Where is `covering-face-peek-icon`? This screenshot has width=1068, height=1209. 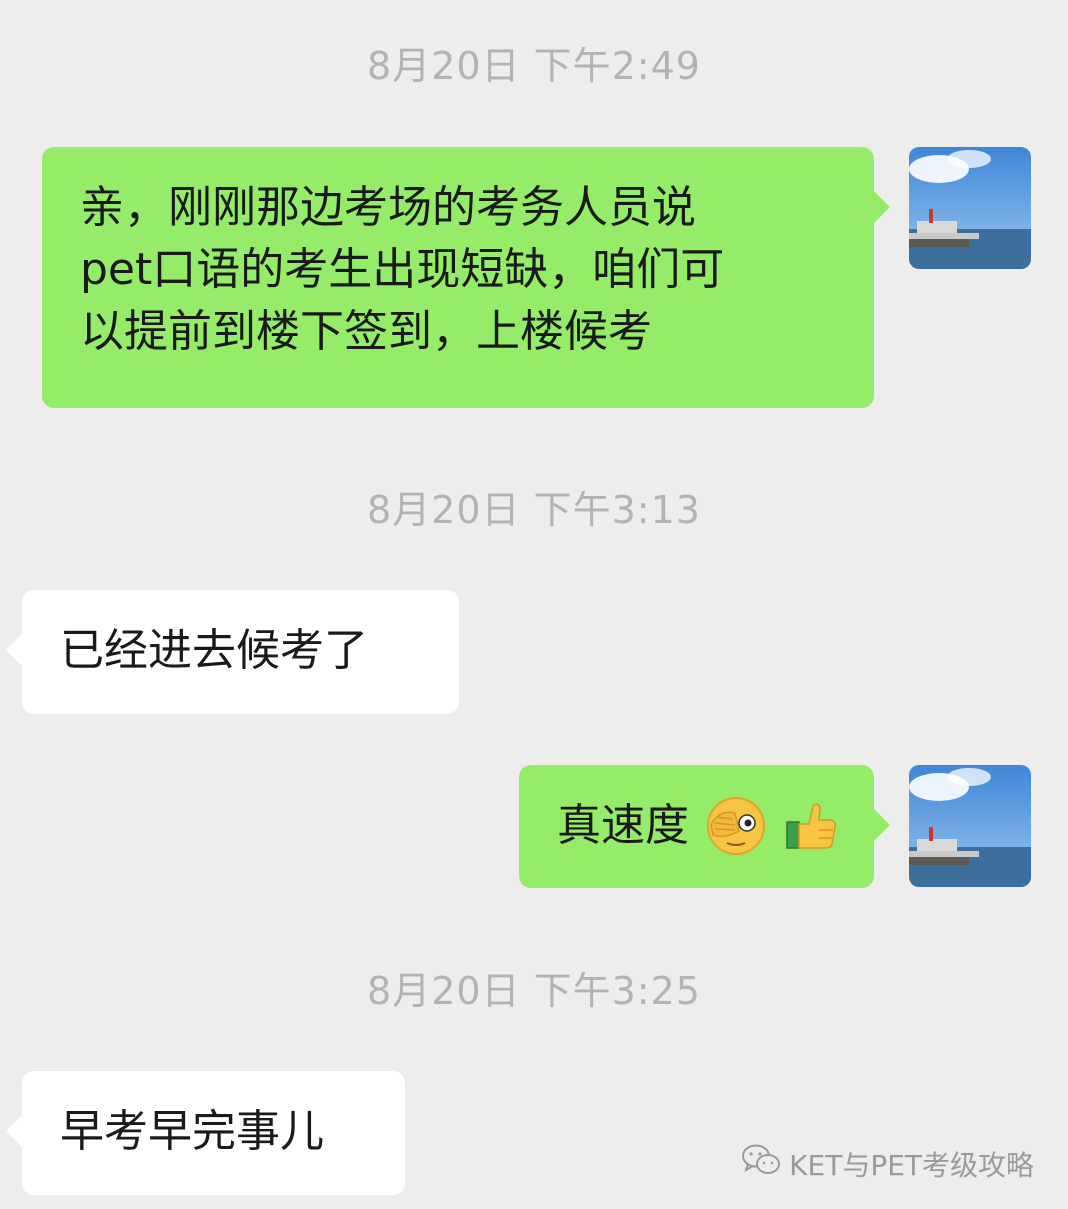 covering-face-peek-icon is located at coordinates (736, 826).